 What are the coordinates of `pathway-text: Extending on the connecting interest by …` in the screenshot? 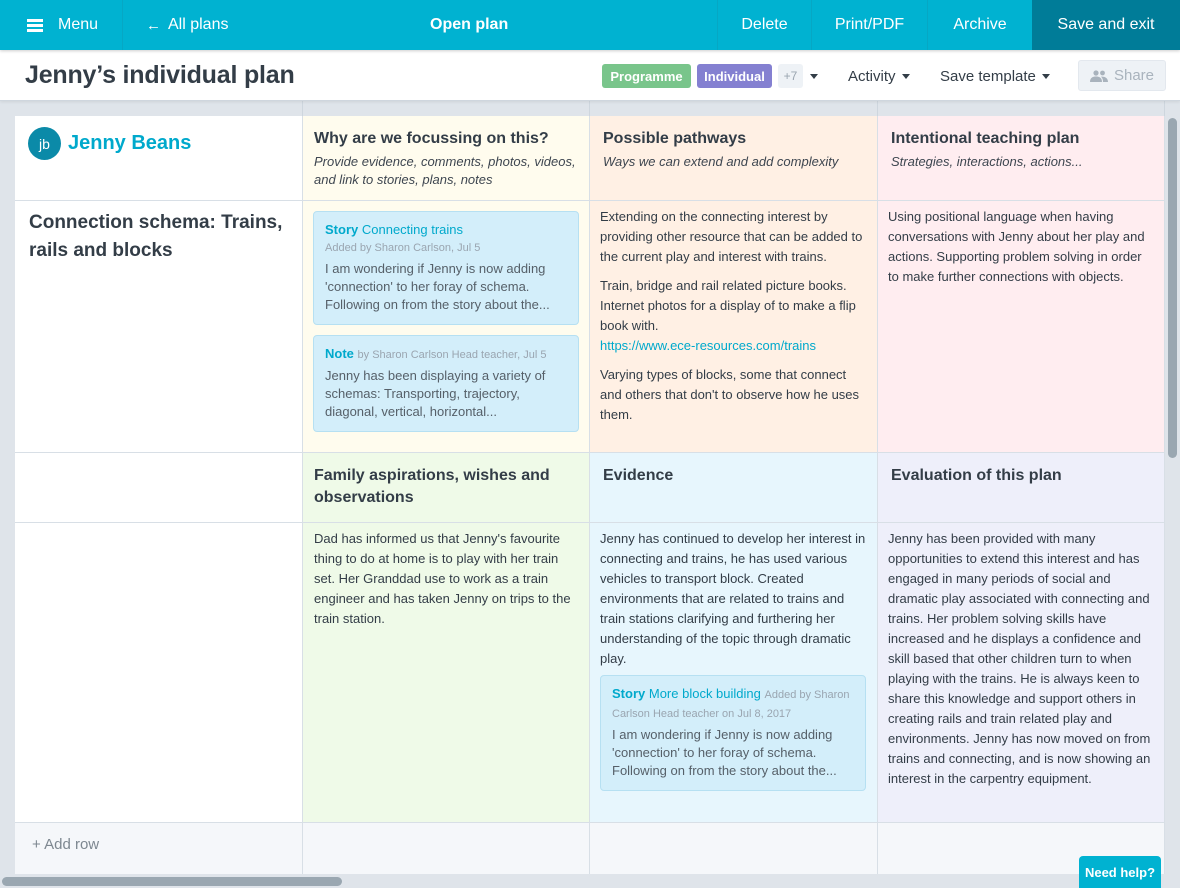 It's located at (731, 236).